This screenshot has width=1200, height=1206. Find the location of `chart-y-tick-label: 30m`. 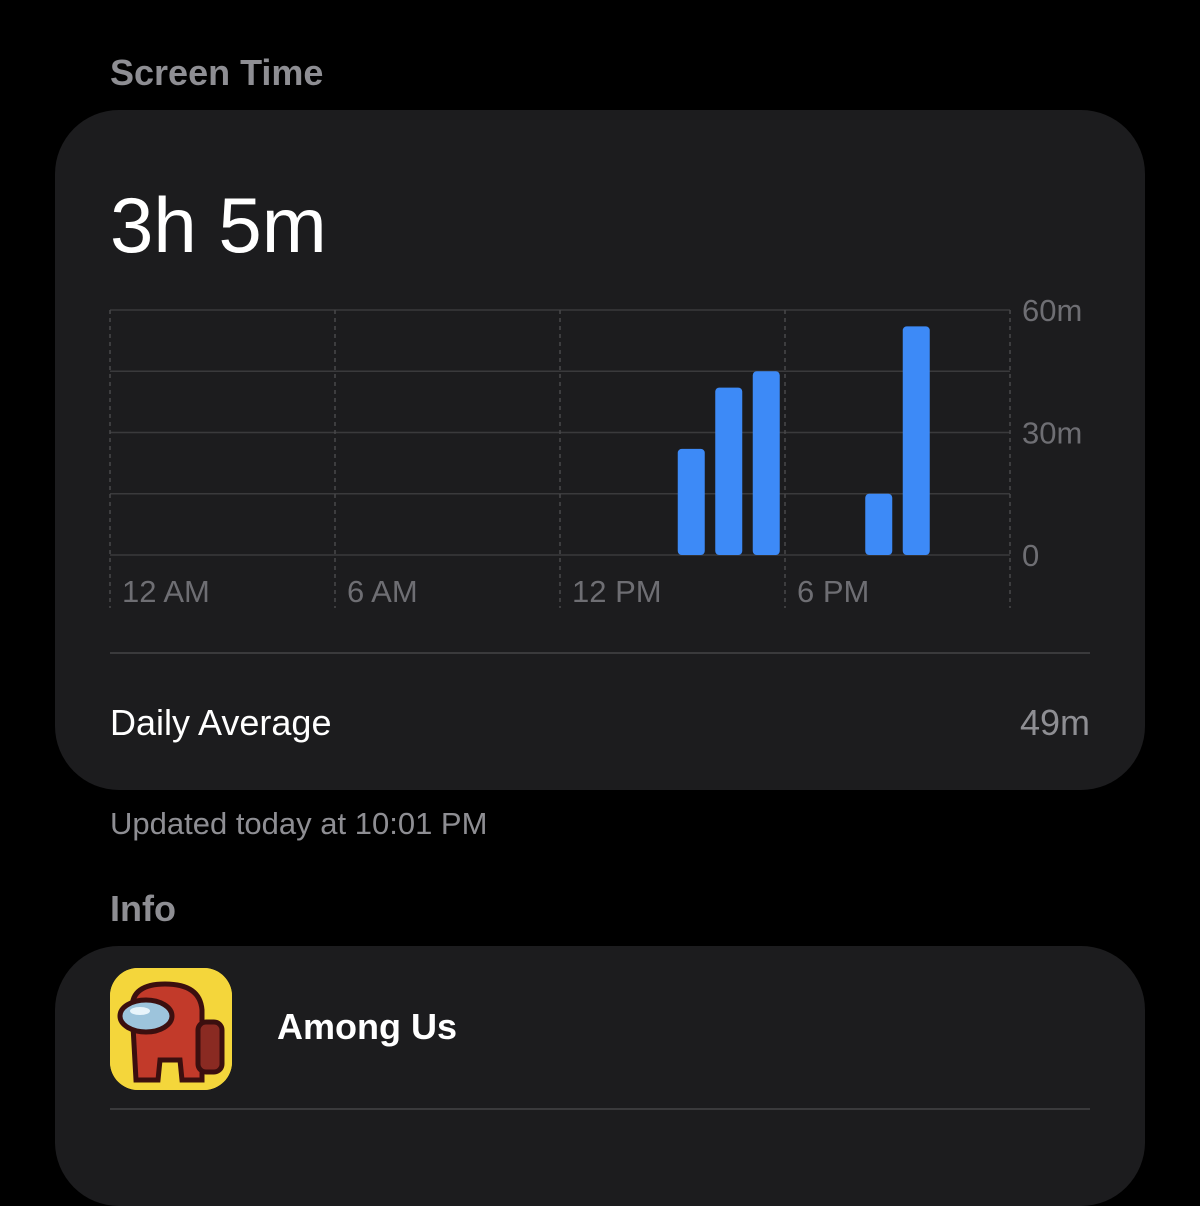

chart-y-tick-label: 30m is located at coordinates (1052, 433).